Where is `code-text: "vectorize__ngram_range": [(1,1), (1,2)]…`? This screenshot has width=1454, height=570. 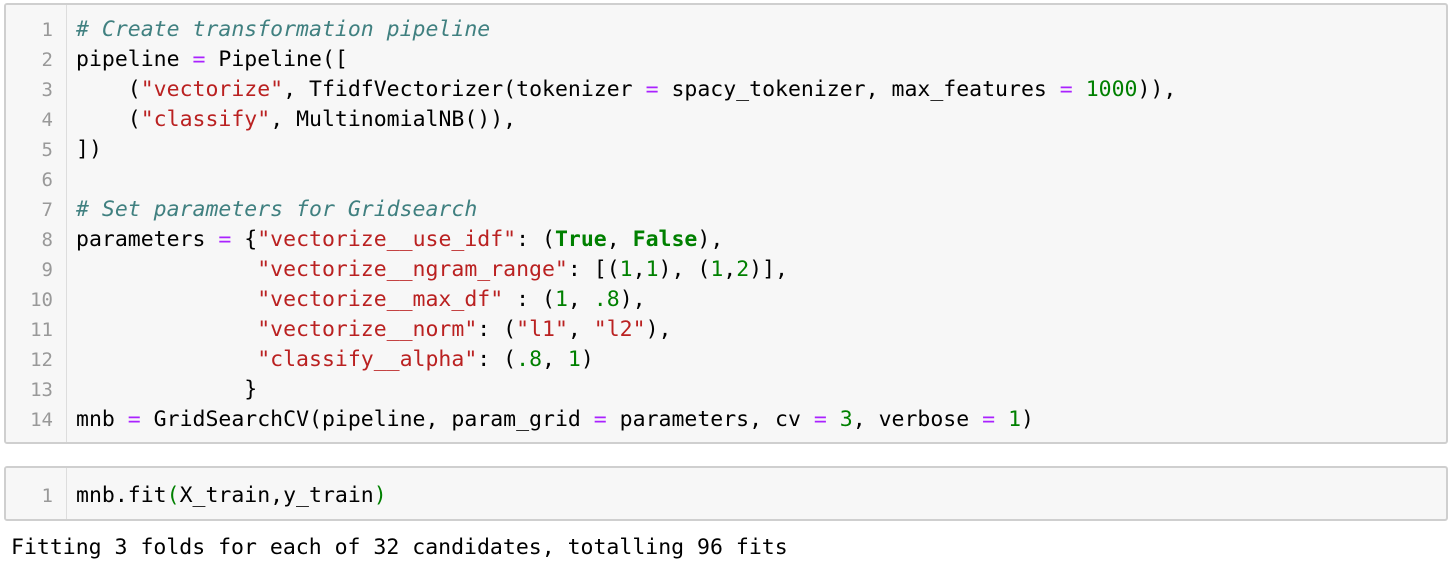 code-text: "vectorize__ngram_range": [(1,1), (1,2)]… is located at coordinates (432, 270).